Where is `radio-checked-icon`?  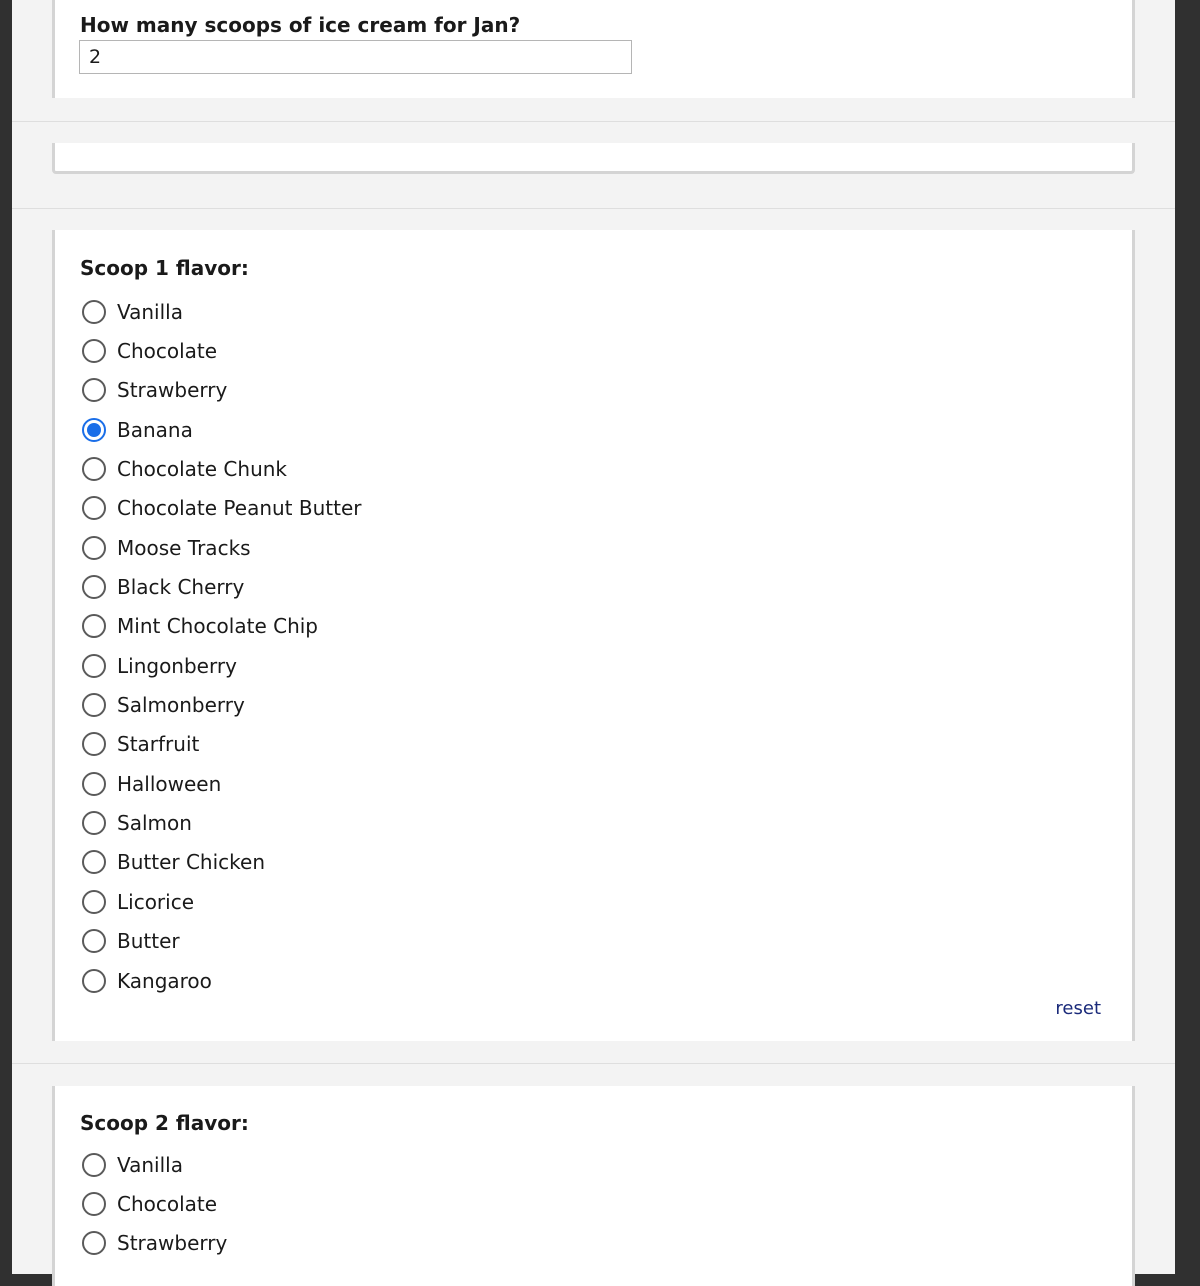
radio-checked-icon is located at coordinates (94, 429).